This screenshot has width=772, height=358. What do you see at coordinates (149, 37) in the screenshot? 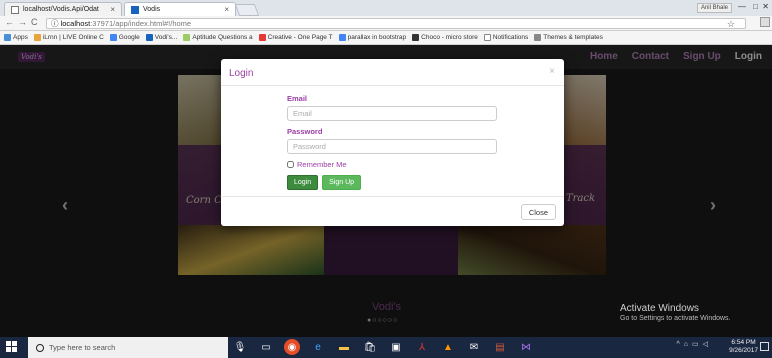
I see `vodis-icon` at bounding box center [149, 37].